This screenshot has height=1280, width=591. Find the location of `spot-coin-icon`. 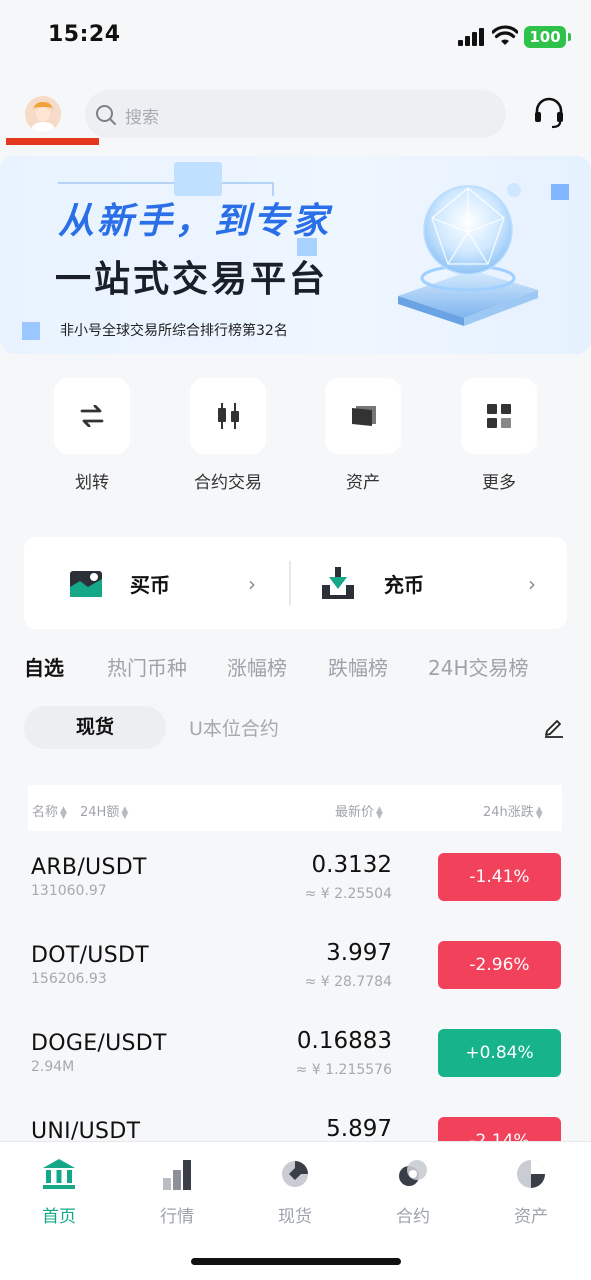

spot-coin-icon is located at coordinates (295, 1174).